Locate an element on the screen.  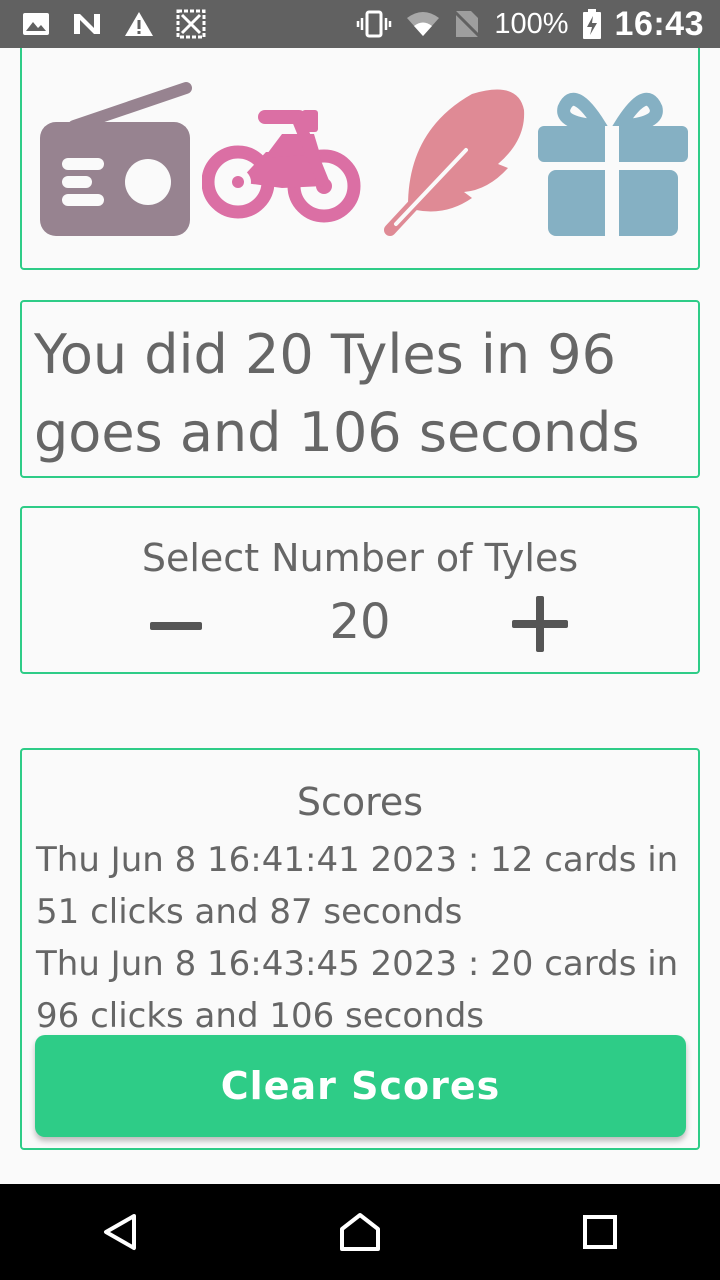
pattern-icon is located at coordinates (191, 24).